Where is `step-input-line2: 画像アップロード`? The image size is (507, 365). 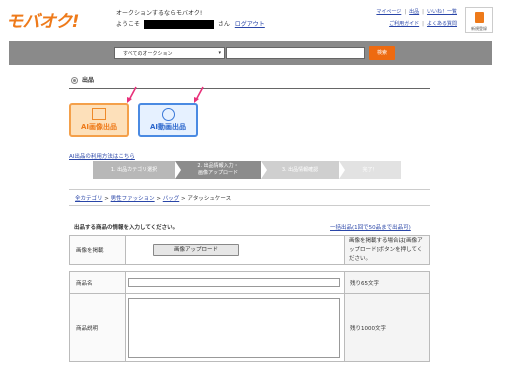 step-input-line2: 画像アップロード is located at coordinates (217, 173).